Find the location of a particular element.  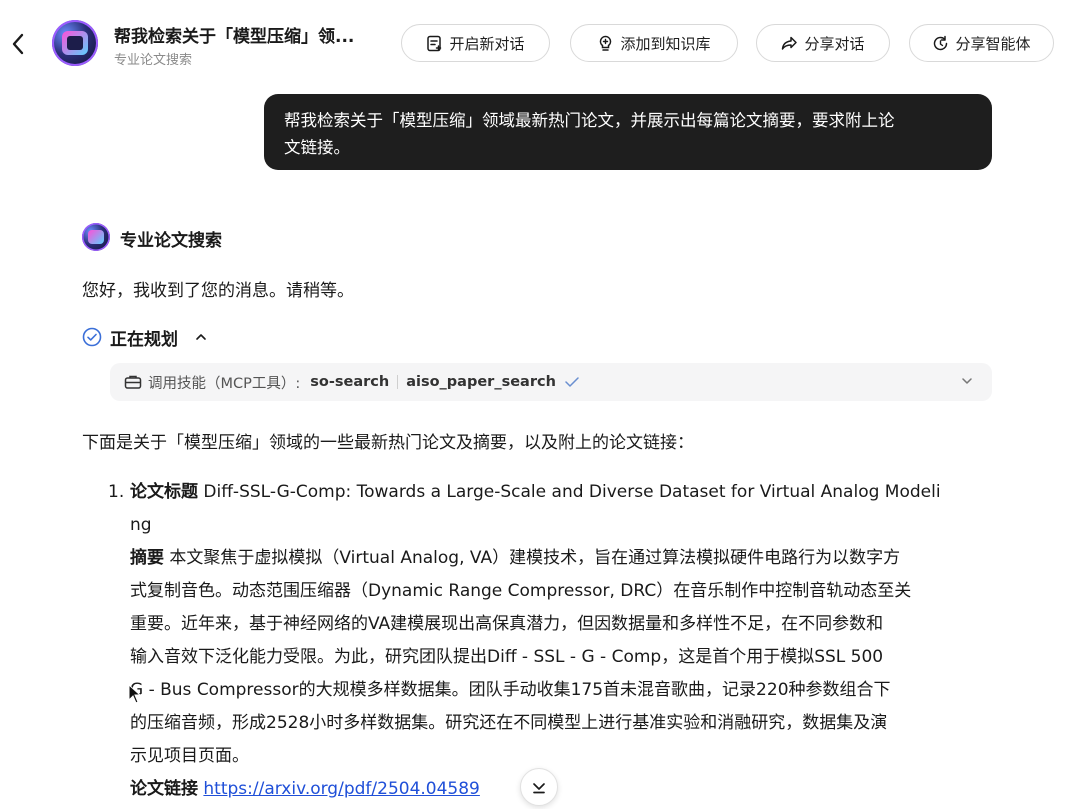

paper-title-label: 论文标题 is located at coordinates (164, 492).